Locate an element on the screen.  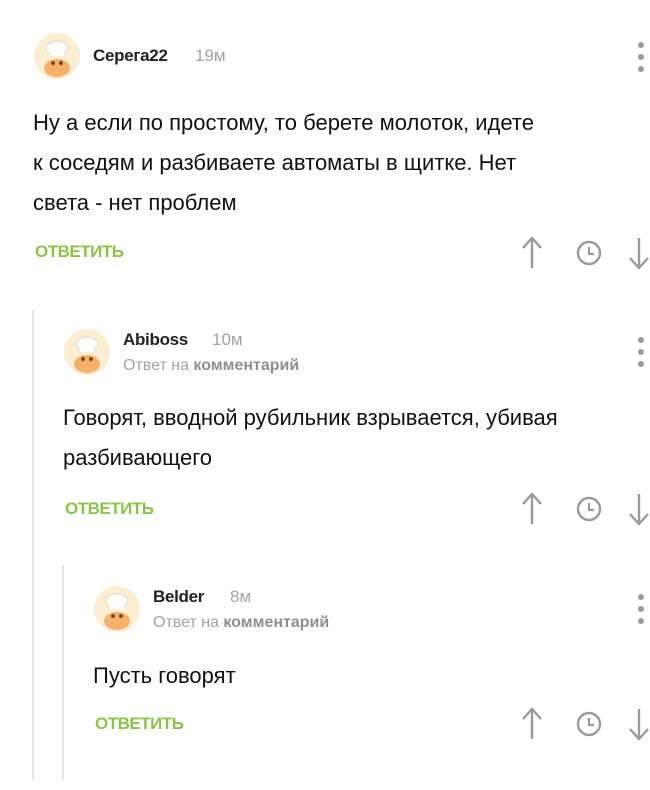
comment-author: Belder is located at coordinates (178, 597).